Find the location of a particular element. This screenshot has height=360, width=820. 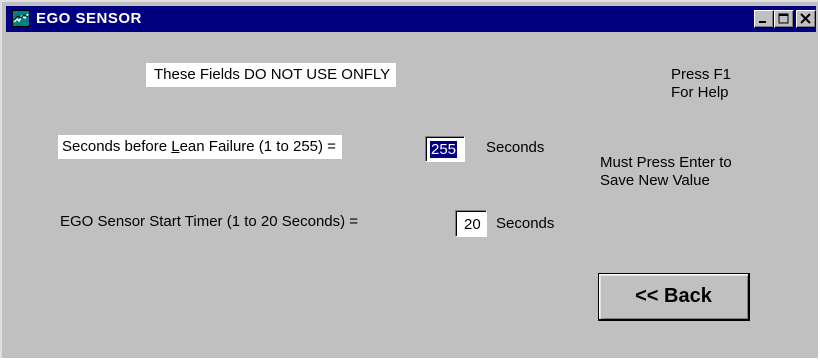

maximize-icon is located at coordinates (783, 18).